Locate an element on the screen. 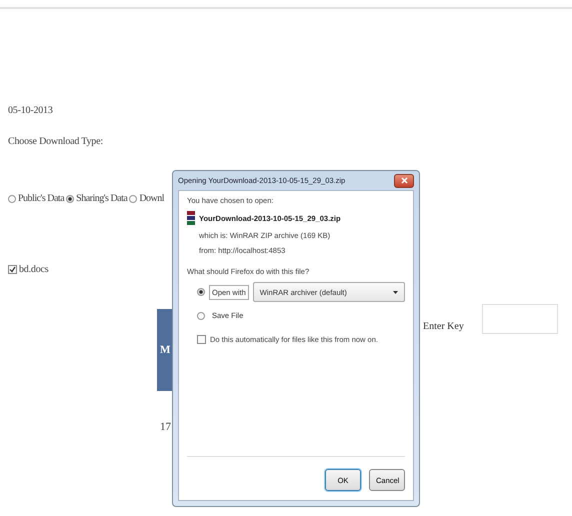 The height and width of the screenshot is (516, 572). key-input-field is located at coordinates (520, 319).